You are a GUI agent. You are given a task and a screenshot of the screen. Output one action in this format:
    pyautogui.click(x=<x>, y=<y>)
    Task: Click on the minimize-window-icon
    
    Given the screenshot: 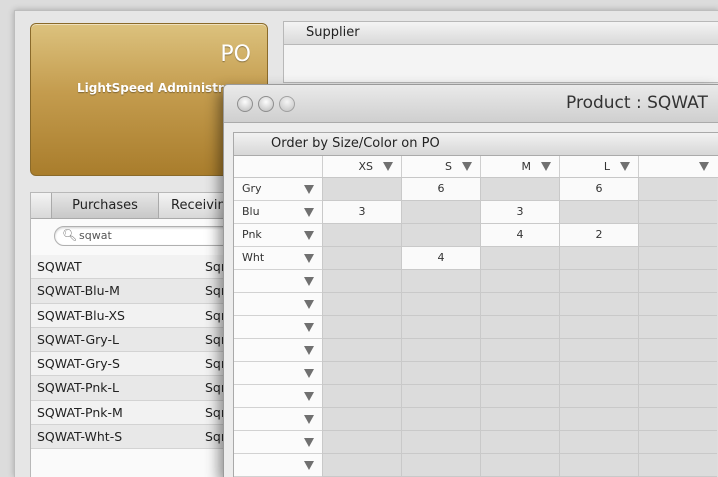 What is the action you would take?
    pyautogui.click(x=266, y=104)
    